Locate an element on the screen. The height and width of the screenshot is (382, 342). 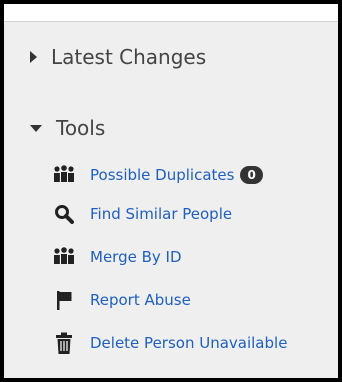
section-tools: Tools is located at coordinates (67, 128).